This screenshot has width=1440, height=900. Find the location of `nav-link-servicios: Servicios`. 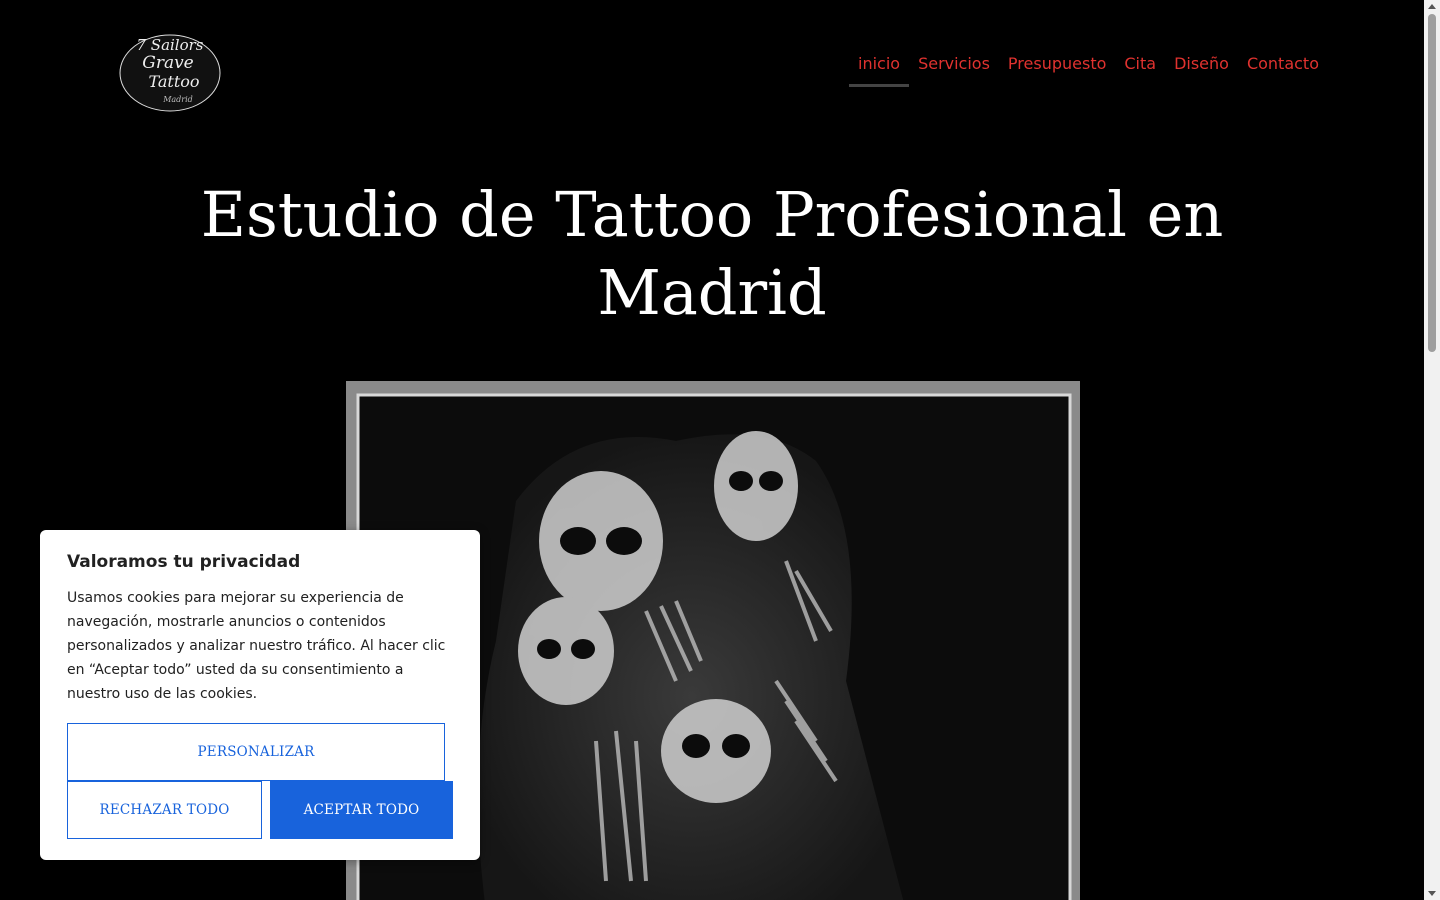

nav-link-servicios: Servicios is located at coordinates (954, 69).